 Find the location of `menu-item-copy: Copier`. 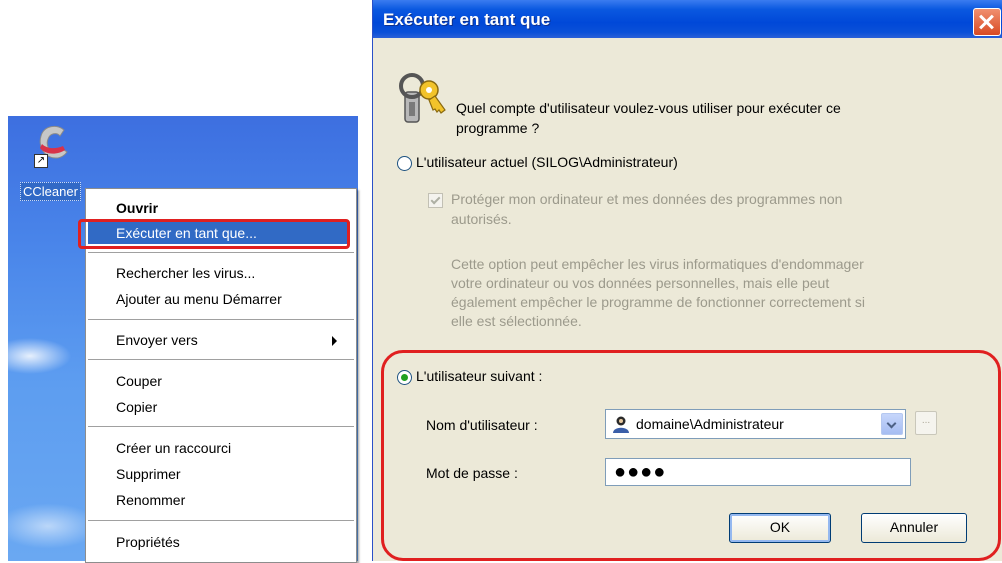

menu-item-copy: Copier is located at coordinates (136, 407).